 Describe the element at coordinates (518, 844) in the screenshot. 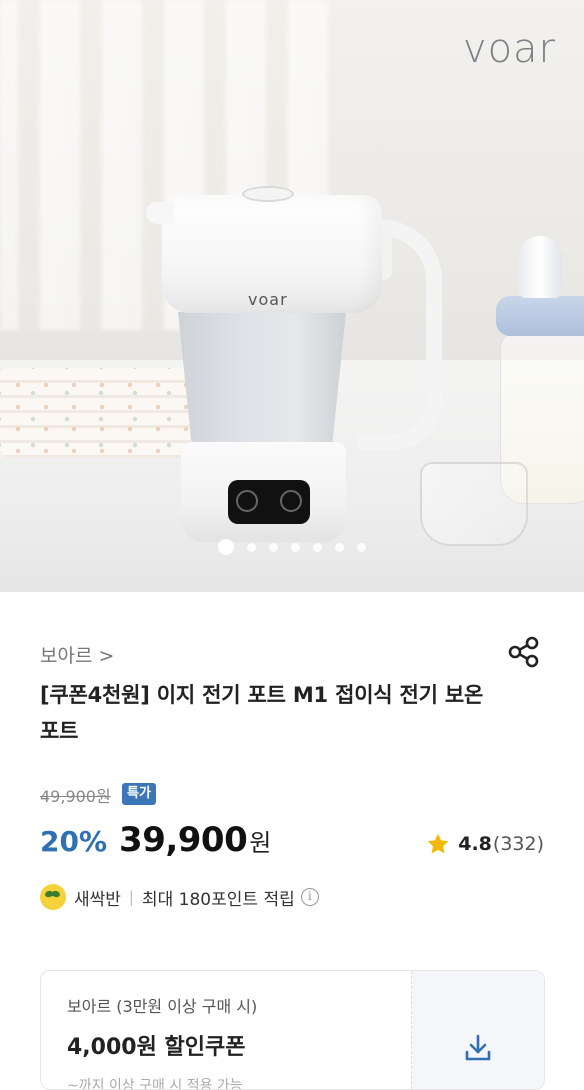

I see `review-count: (332)` at that location.